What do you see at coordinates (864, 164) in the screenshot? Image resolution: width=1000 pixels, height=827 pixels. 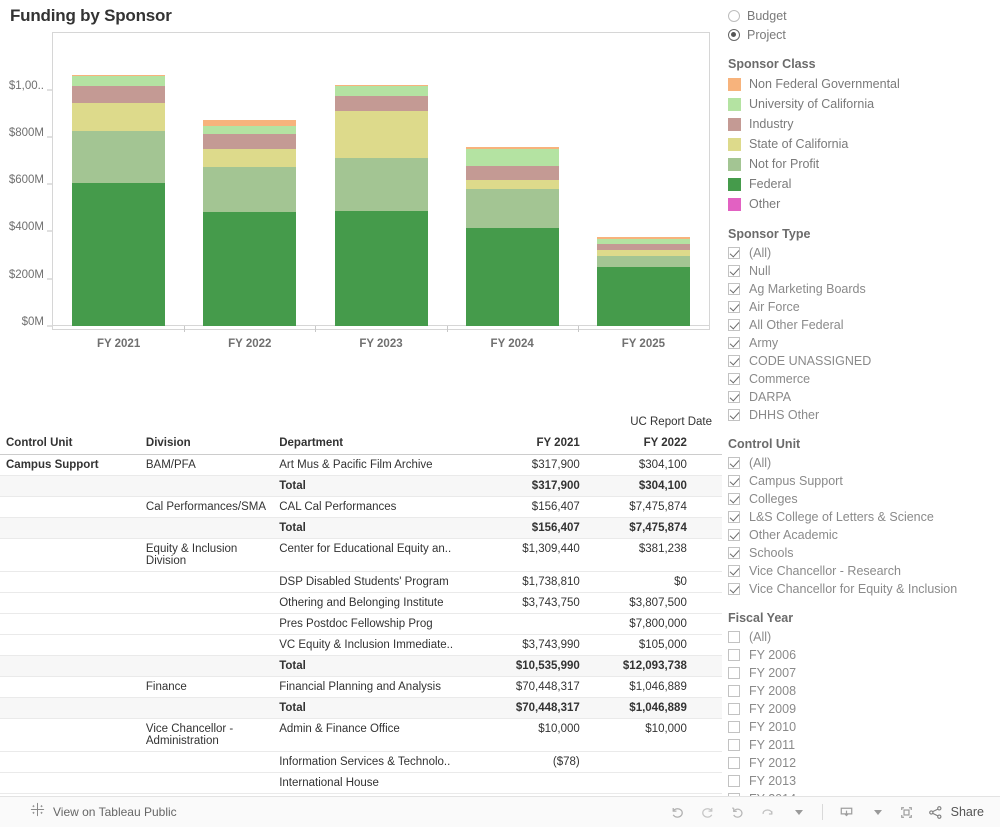 I see `legend-item: Not for Profit` at bounding box center [864, 164].